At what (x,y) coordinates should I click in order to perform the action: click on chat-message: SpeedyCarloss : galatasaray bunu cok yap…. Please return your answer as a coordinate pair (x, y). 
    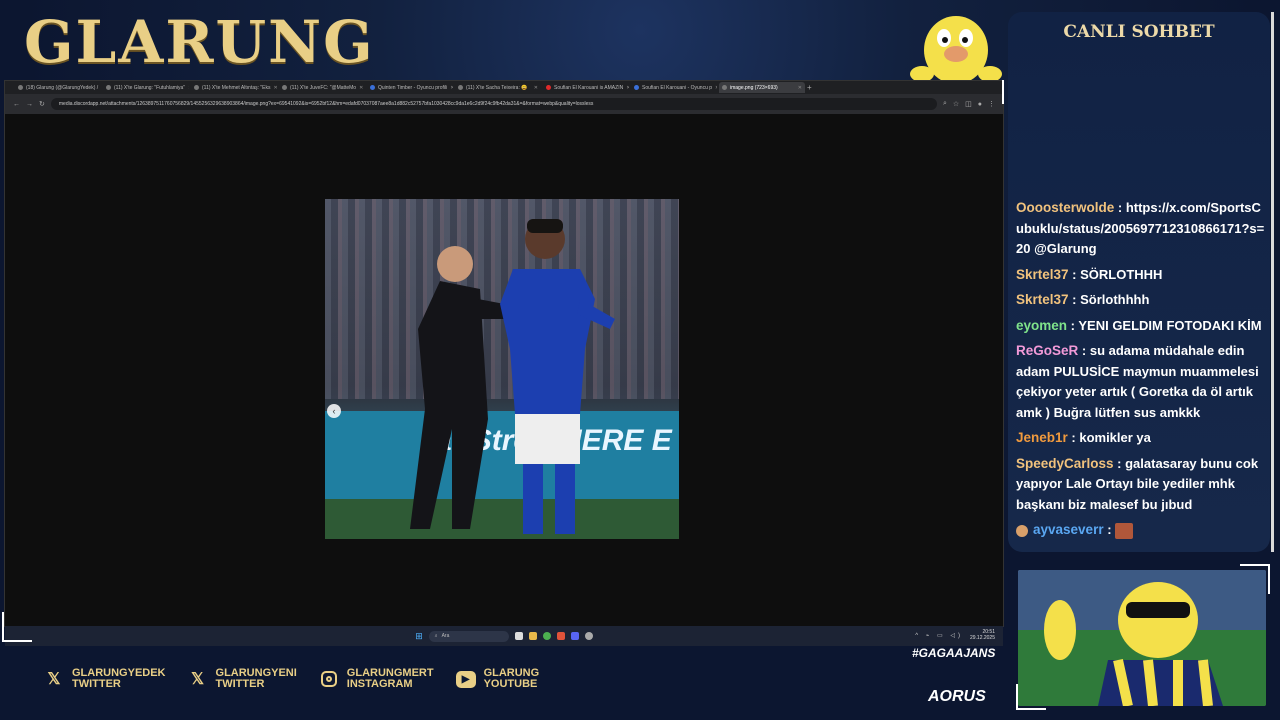
    Looking at the image, I should click on (1137, 483).